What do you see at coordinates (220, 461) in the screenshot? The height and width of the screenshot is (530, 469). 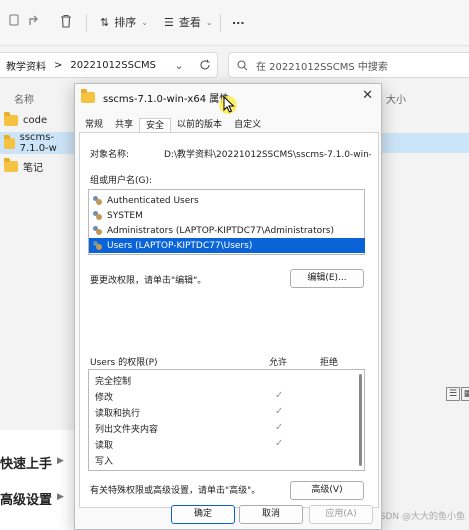 I see `permission-row: 写入` at bounding box center [220, 461].